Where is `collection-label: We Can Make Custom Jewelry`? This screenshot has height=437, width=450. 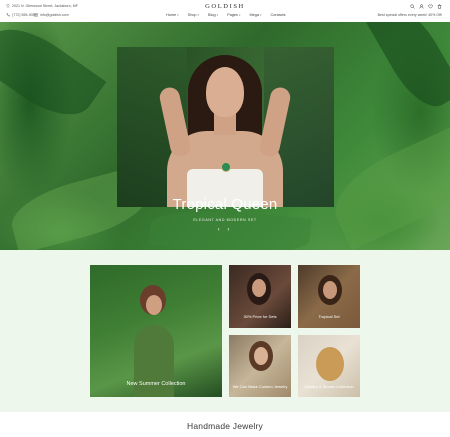
collection-label: We Can Make Custom Jewelry is located at coordinates (260, 386).